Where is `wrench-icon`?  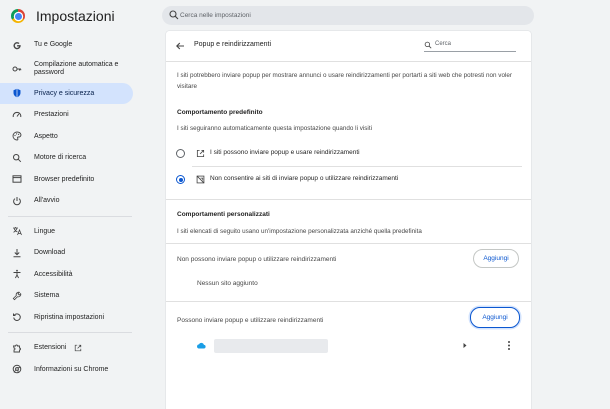
wrench-icon is located at coordinates (17, 296).